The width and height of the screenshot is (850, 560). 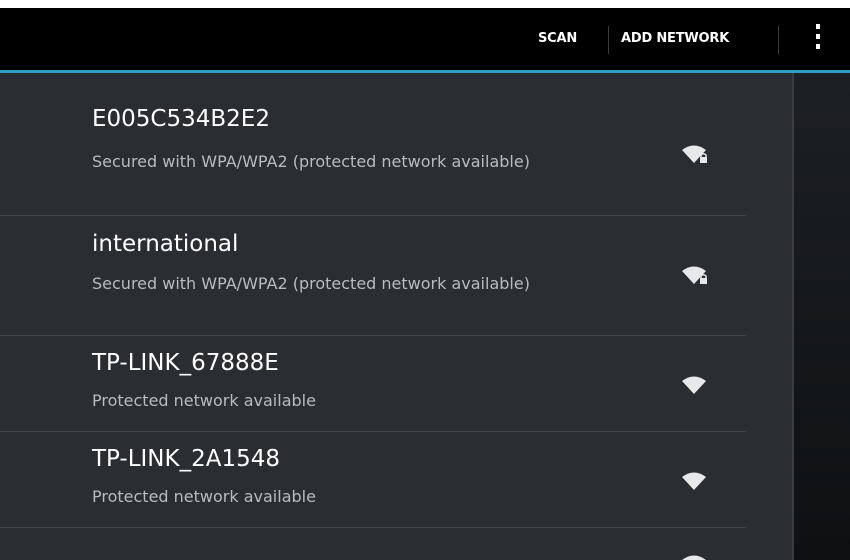 What do you see at coordinates (165, 244) in the screenshot?
I see `network-ssid: international` at bounding box center [165, 244].